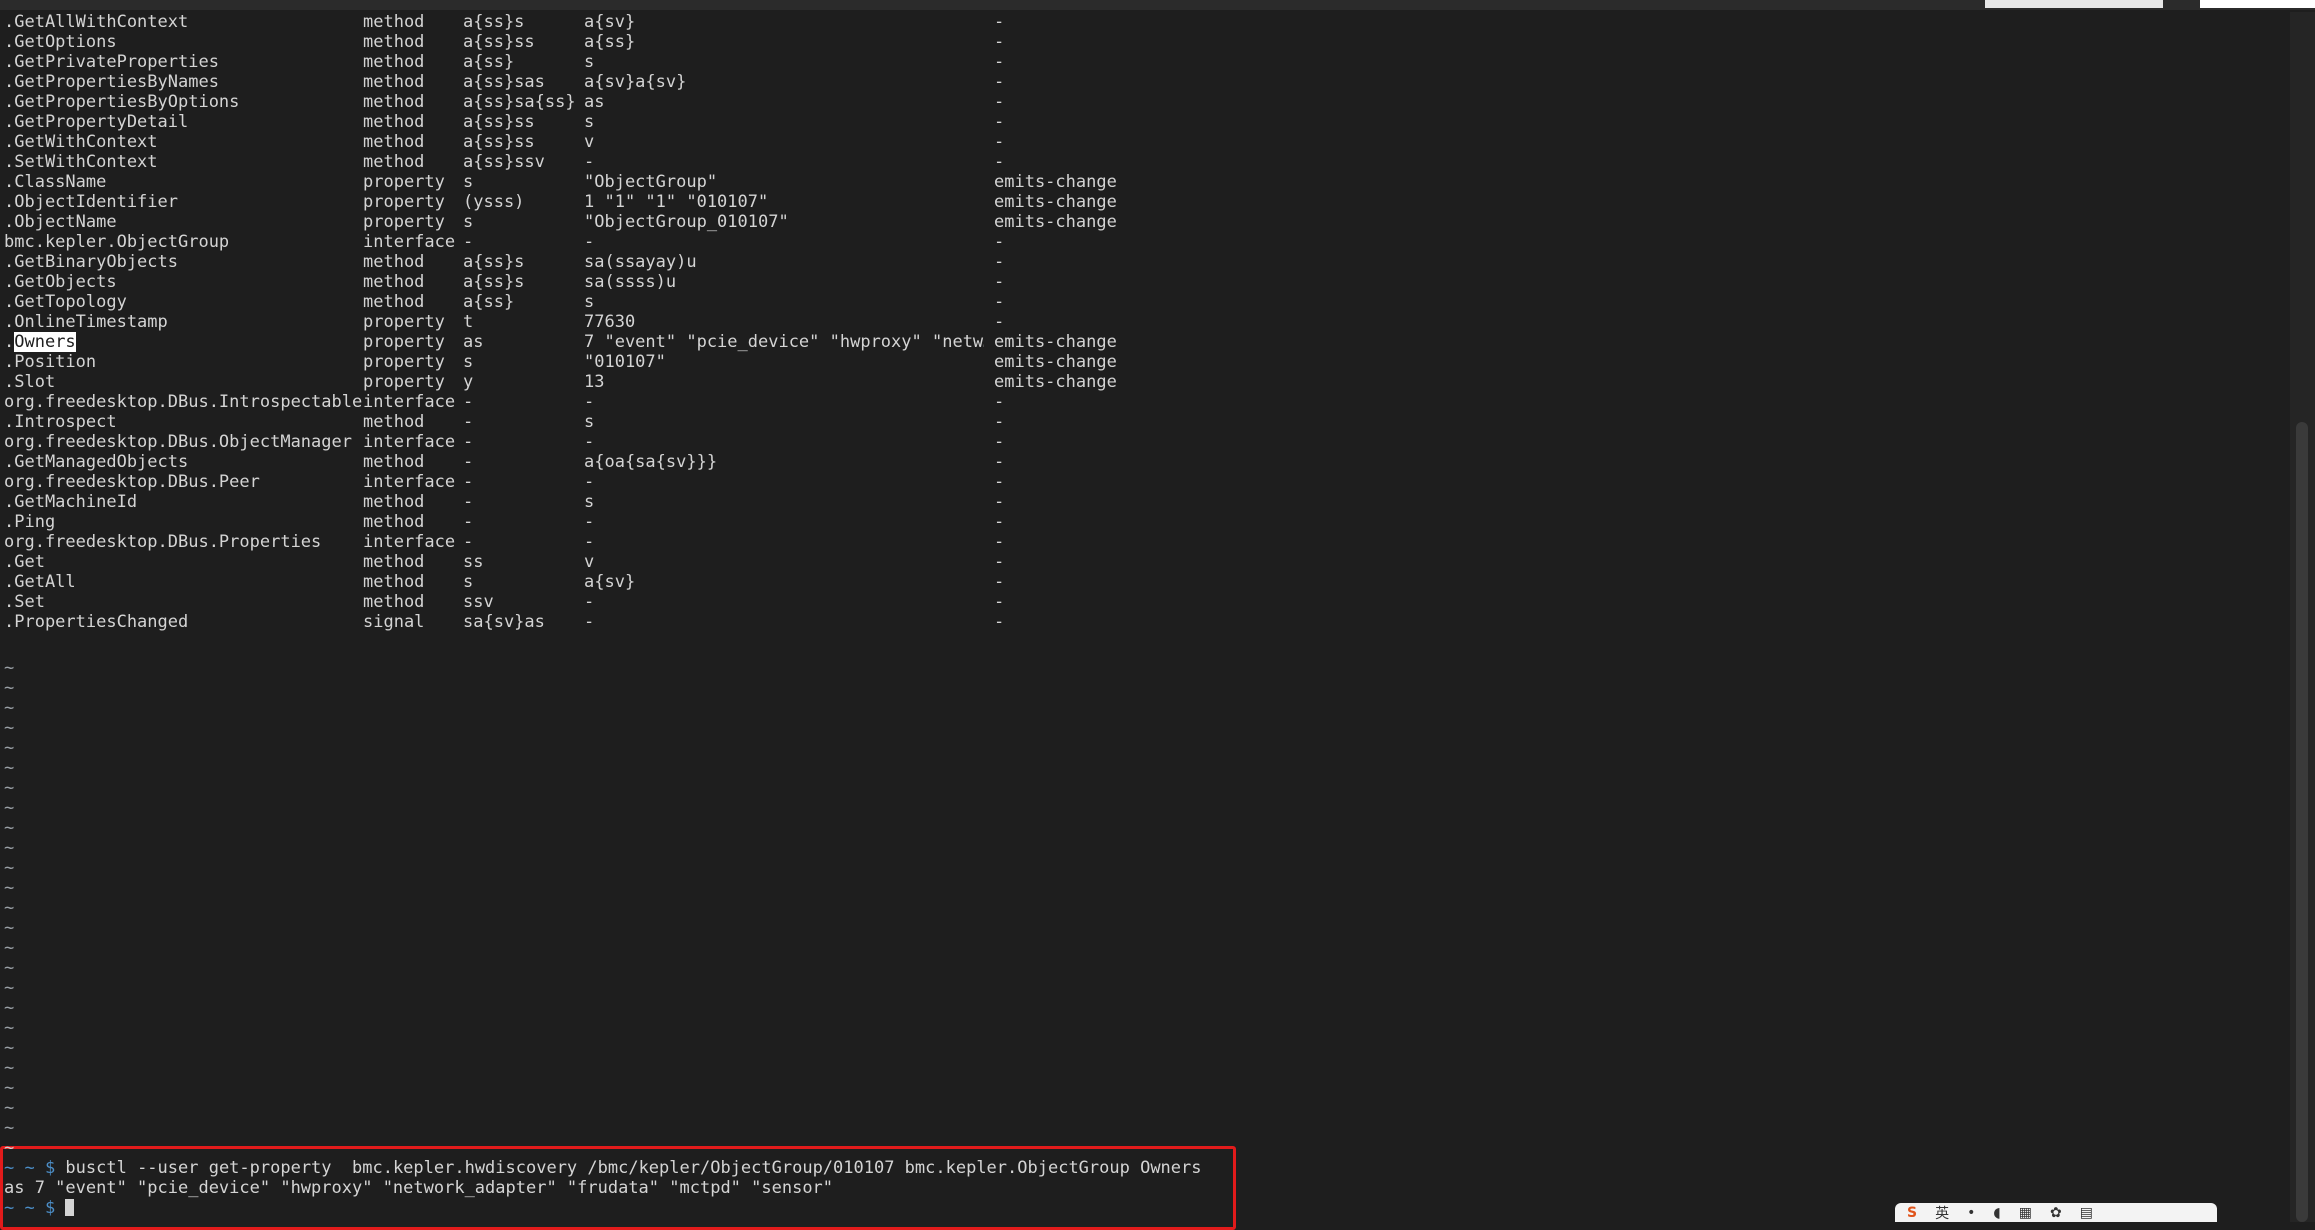 This screenshot has width=2315, height=1230. Describe the element at coordinates (2086, 1213) in the screenshot. I see `toolbox-icon: ▤` at that location.